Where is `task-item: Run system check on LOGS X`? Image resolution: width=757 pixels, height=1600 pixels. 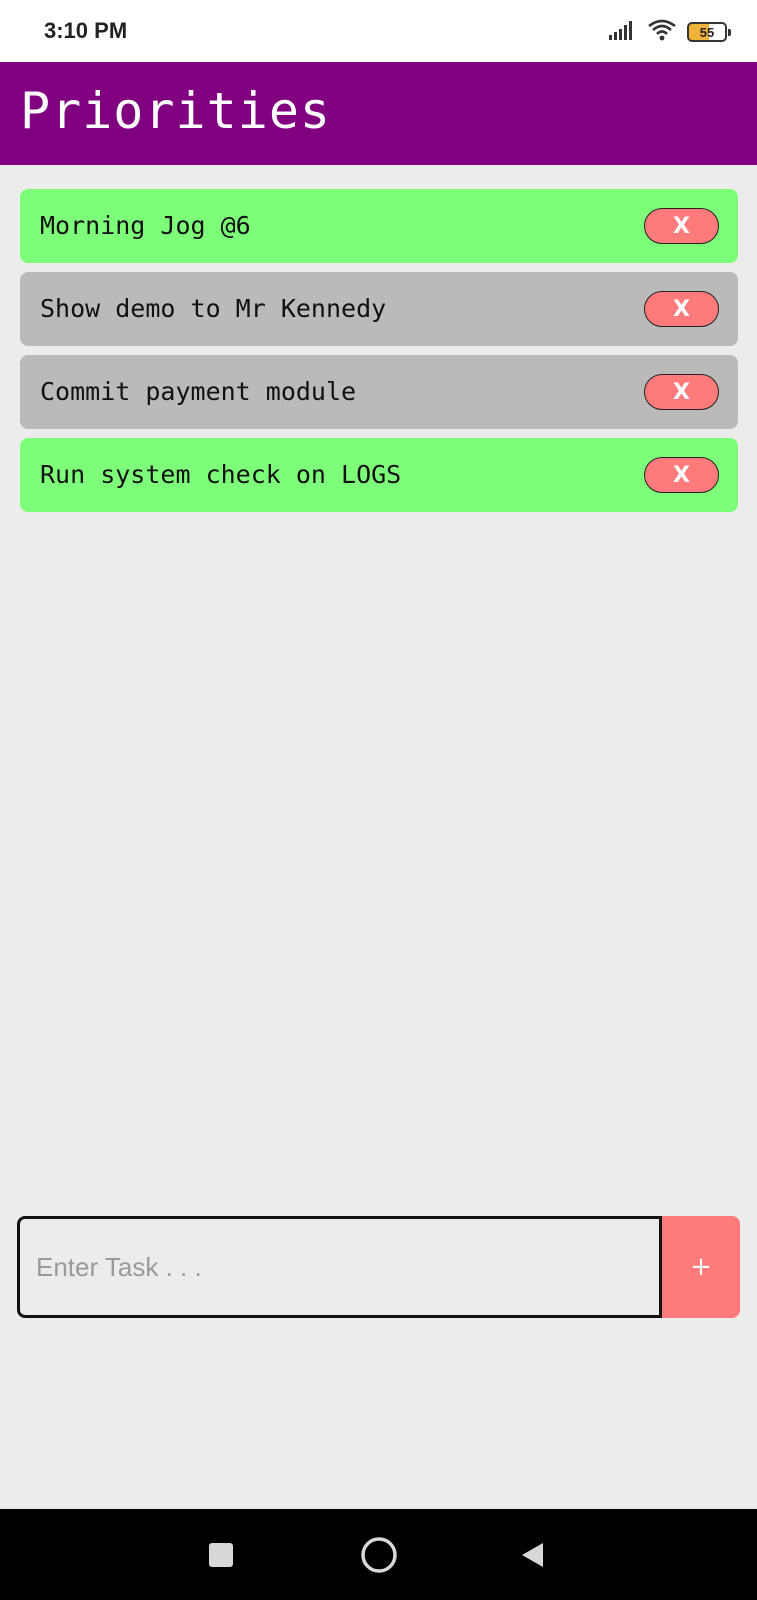 task-item: Run system check on LOGS X is located at coordinates (379, 475).